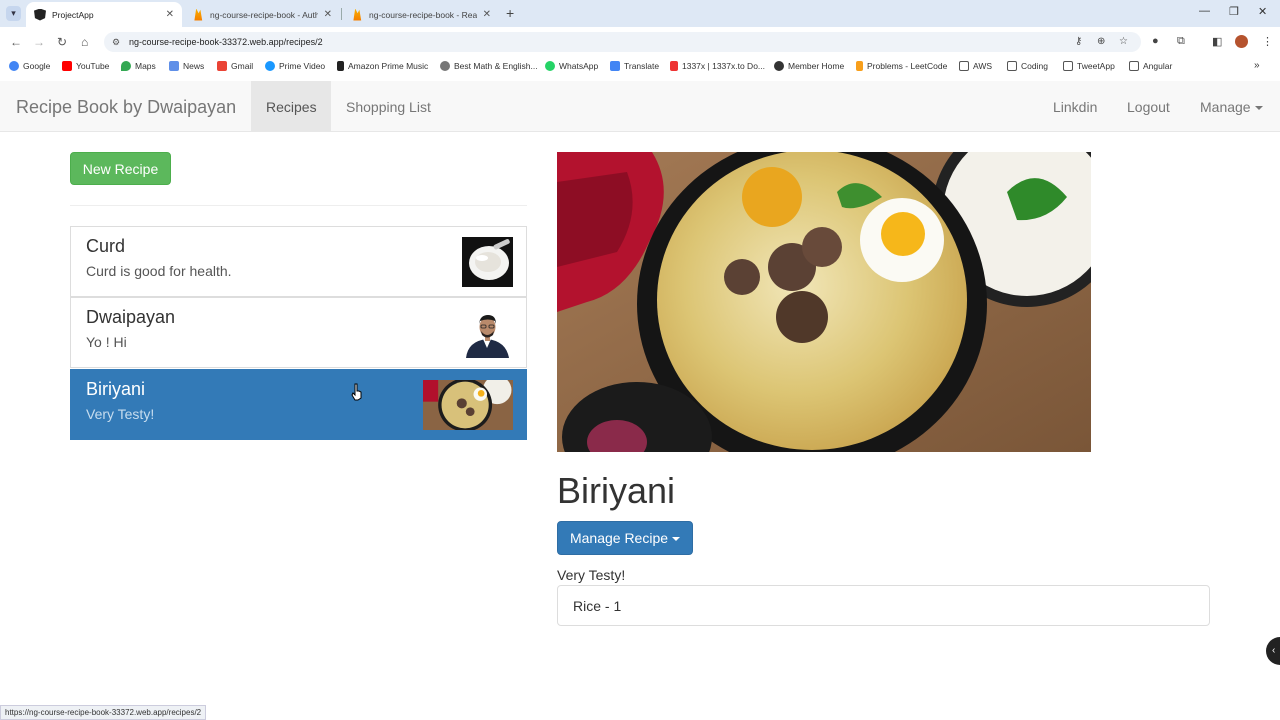 Image resolution: width=1280 pixels, height=720 pixels. I want to click on x-logo-icon, so click(674, 66).